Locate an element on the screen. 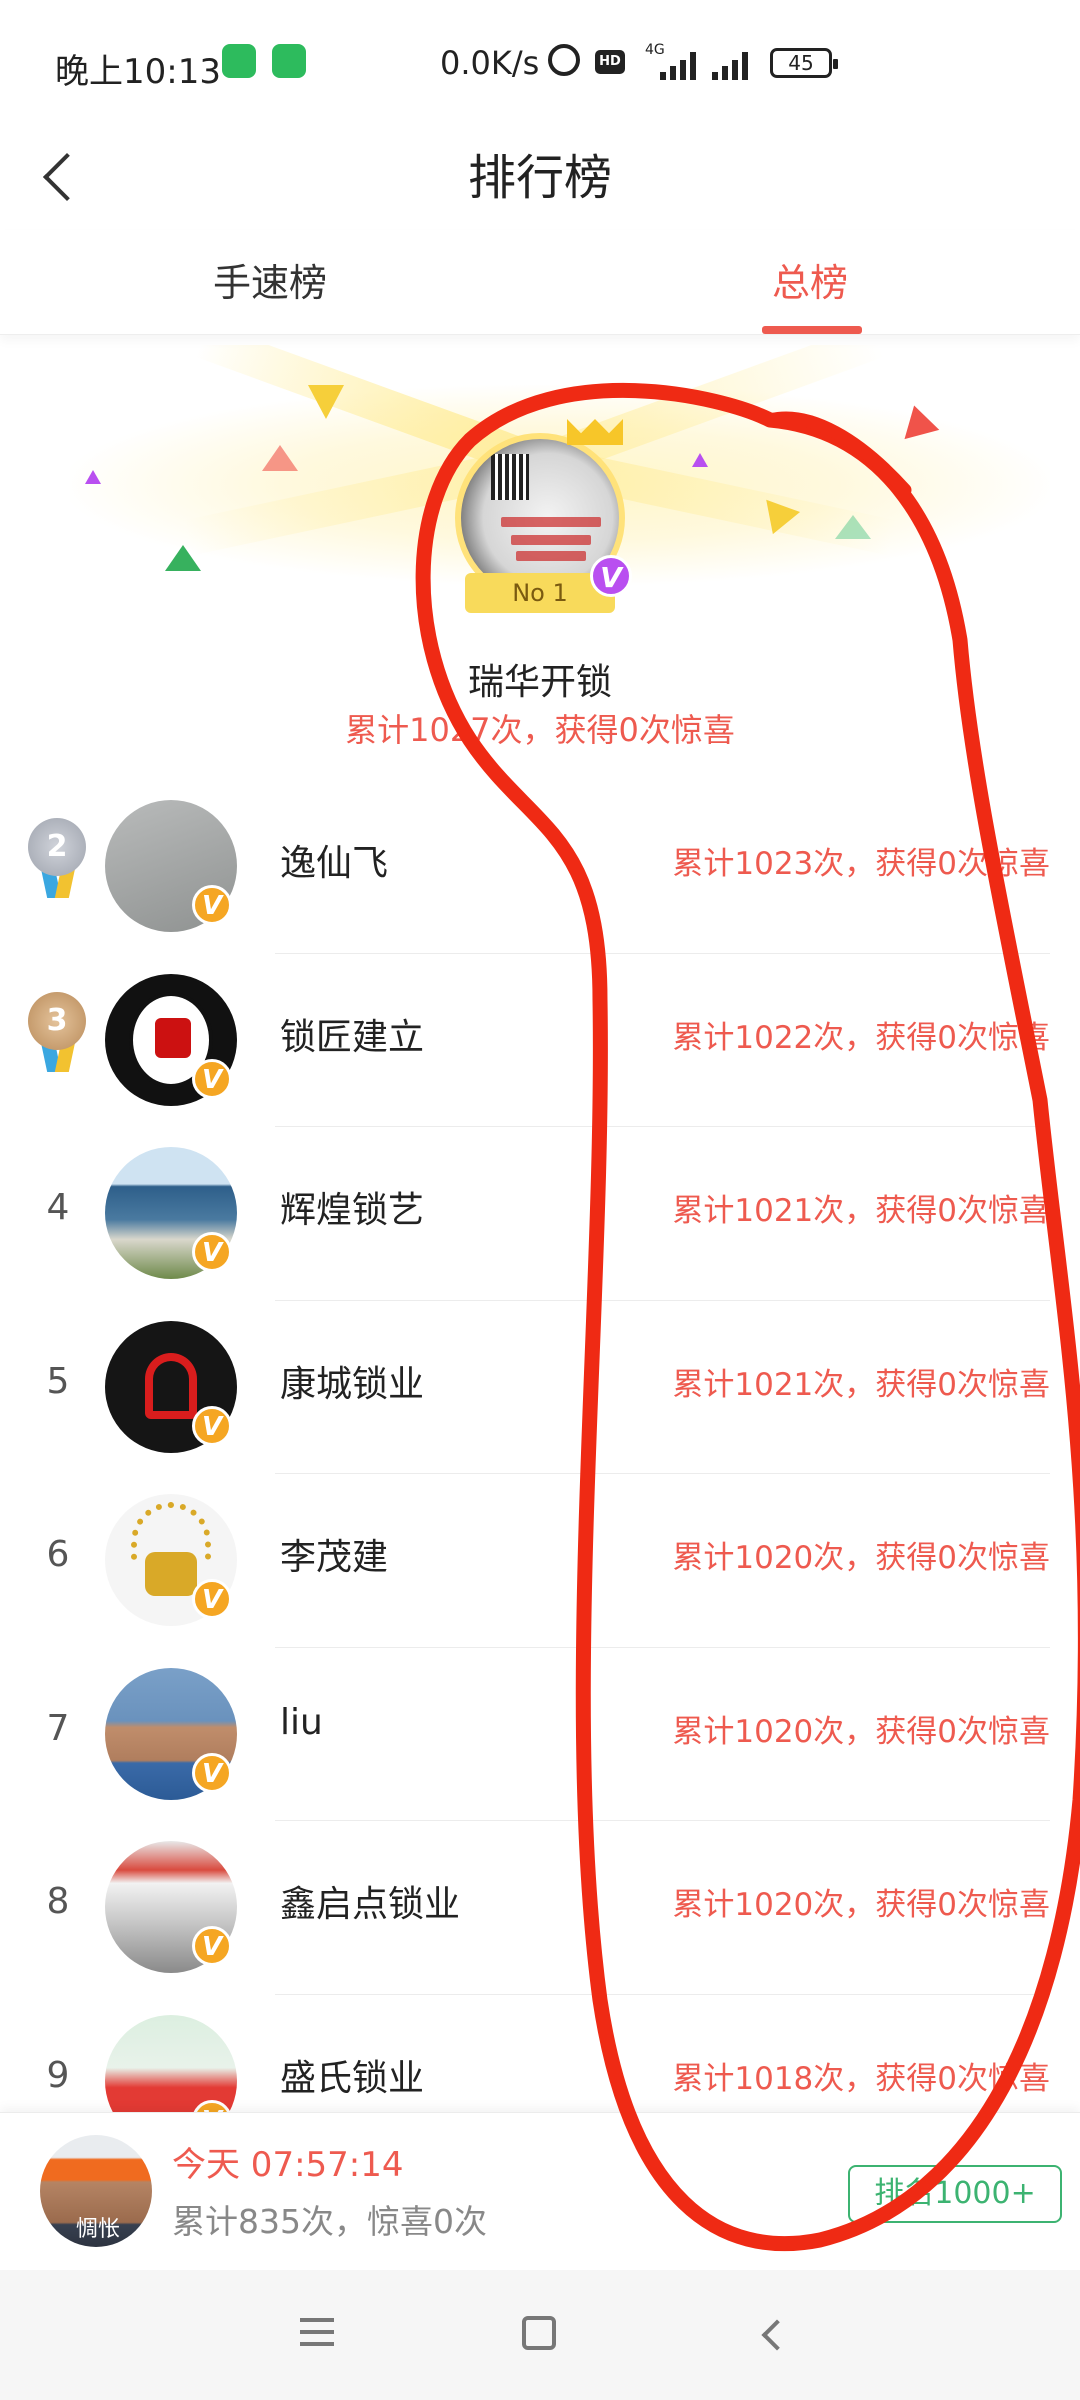 The width and height of the screenshot is (1080, 2400). nav-back-icon is located at coordinates (771, 2333).